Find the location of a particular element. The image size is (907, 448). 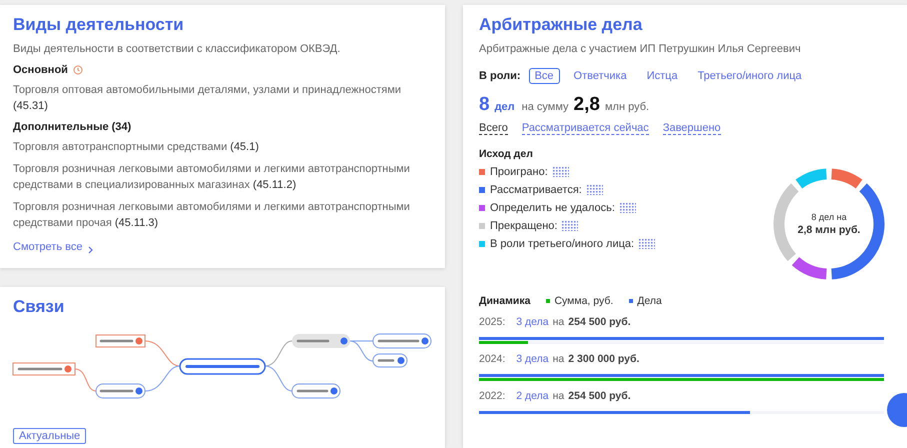

status-filter-link: Всего is located at coordinates (493, 128).